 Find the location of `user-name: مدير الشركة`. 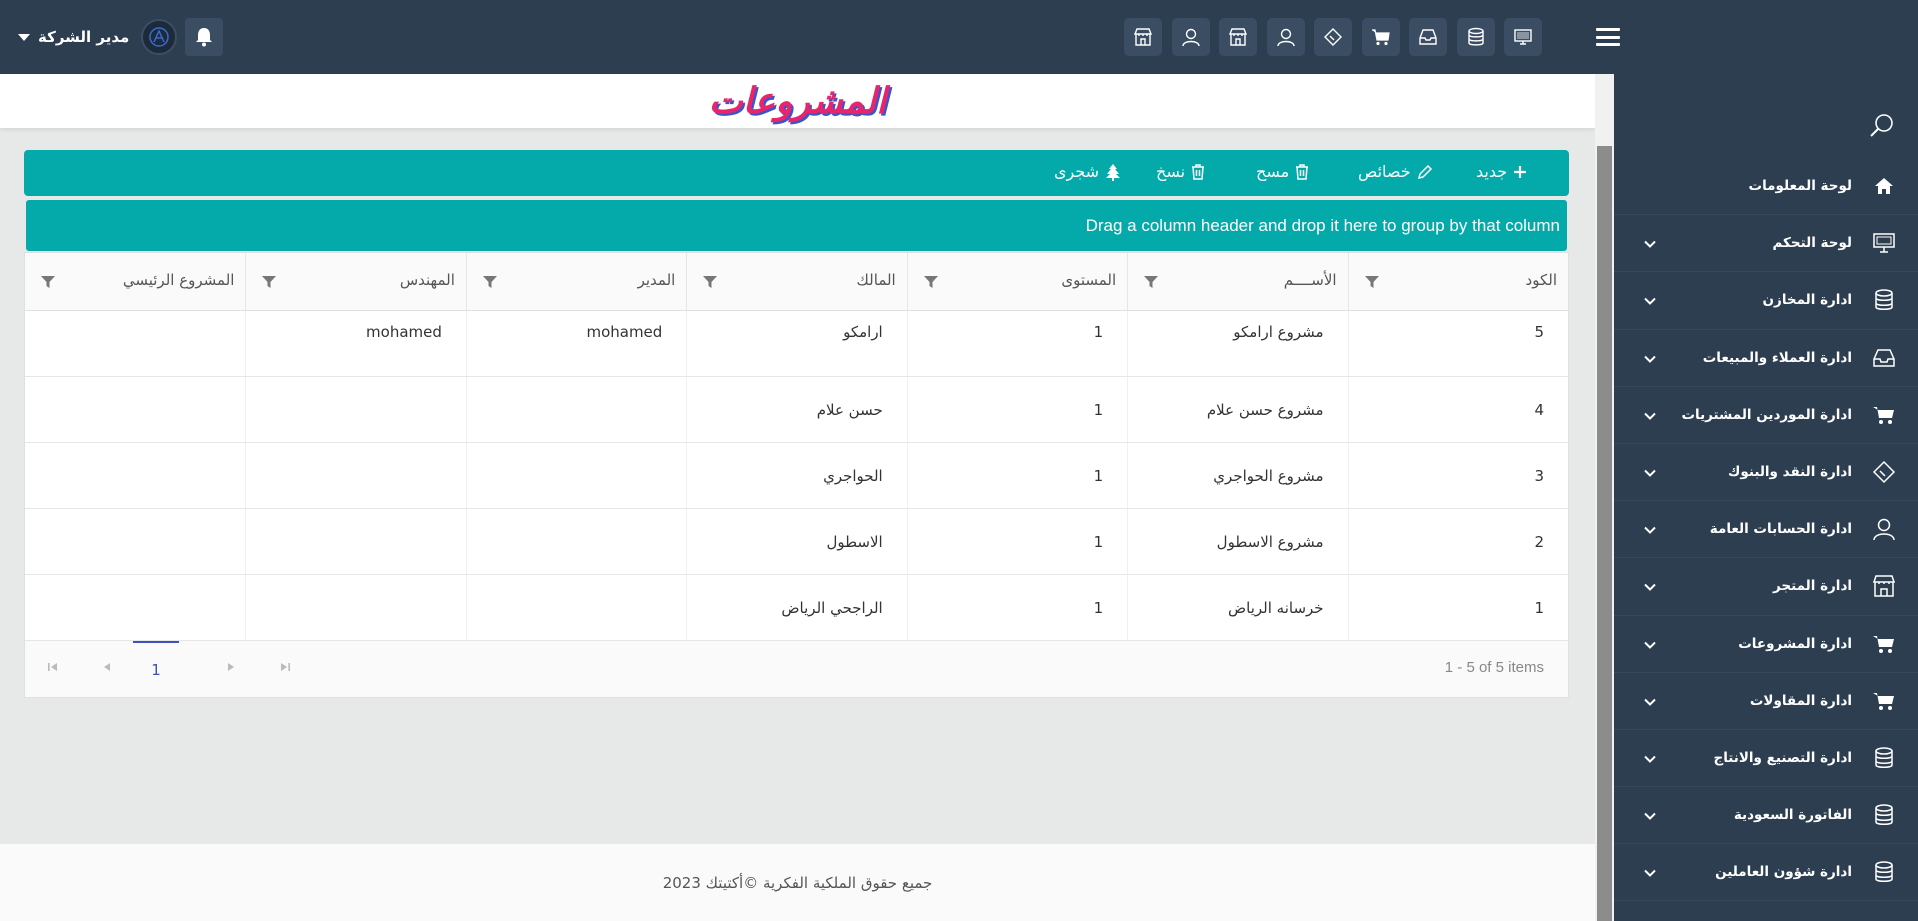

user-name: مدير الشركة is located at coordinates (83, 37).